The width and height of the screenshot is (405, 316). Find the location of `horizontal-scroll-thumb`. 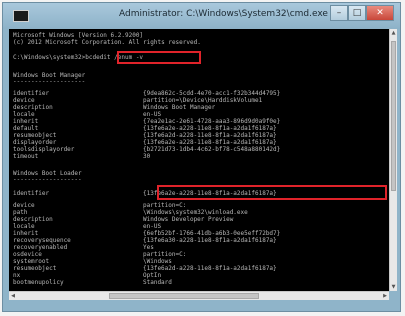

horizontal-scroll-thumb is located at coordinates (184, 296).